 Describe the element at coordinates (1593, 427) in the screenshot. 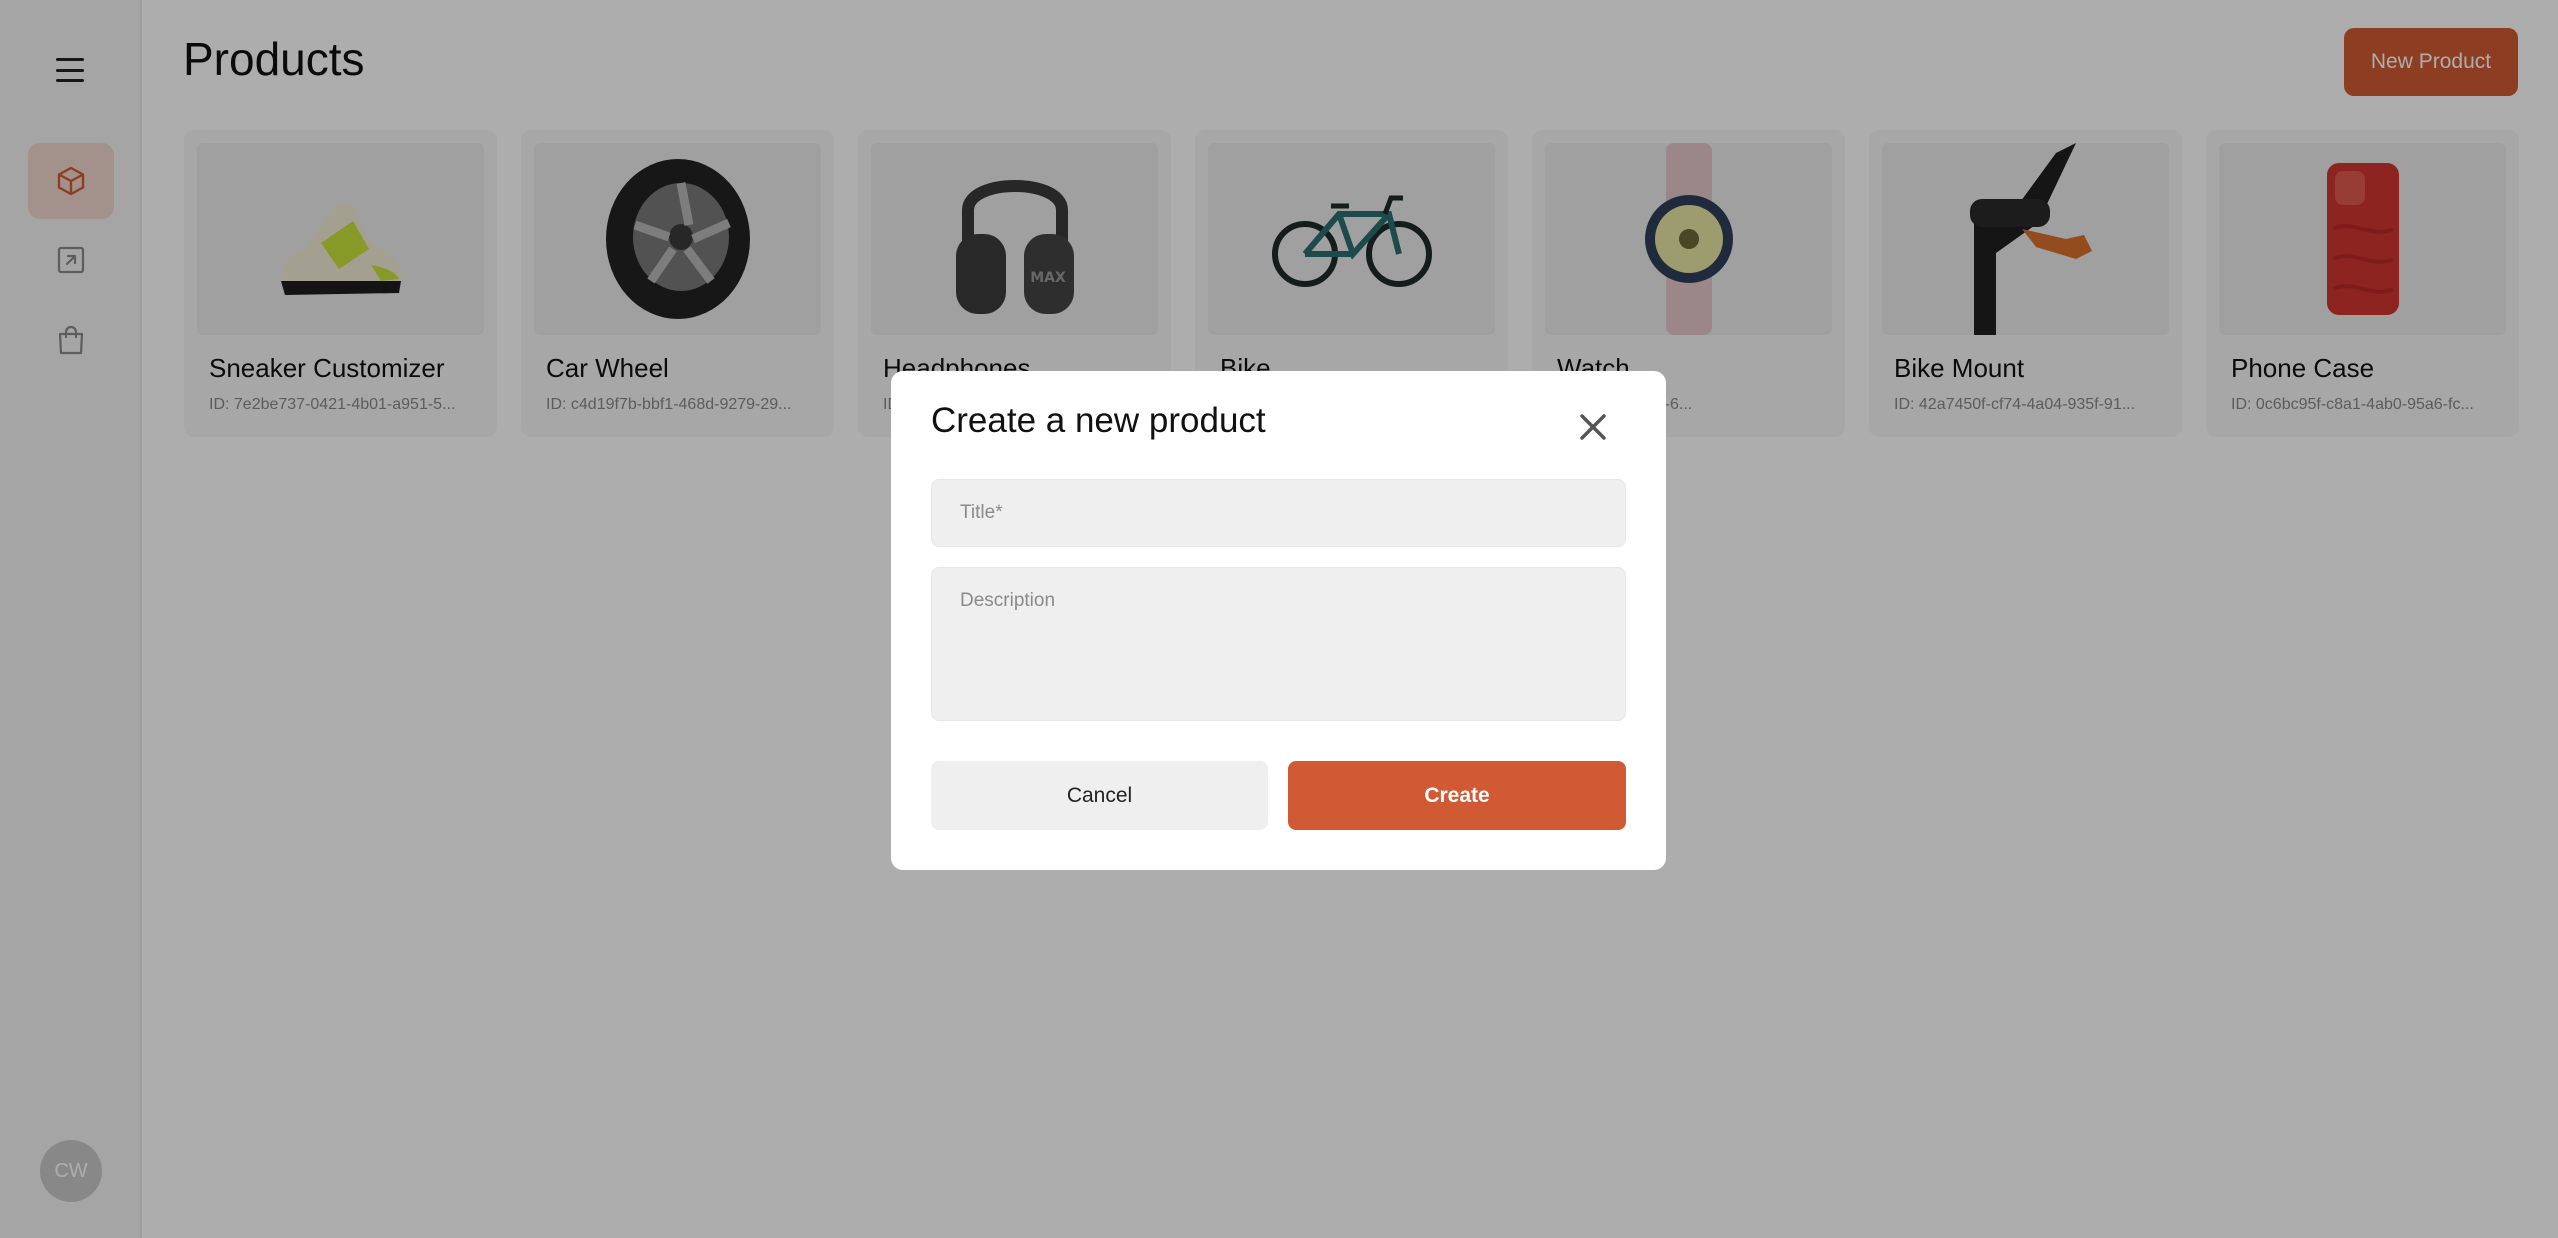

I see `close-icon` at that location.